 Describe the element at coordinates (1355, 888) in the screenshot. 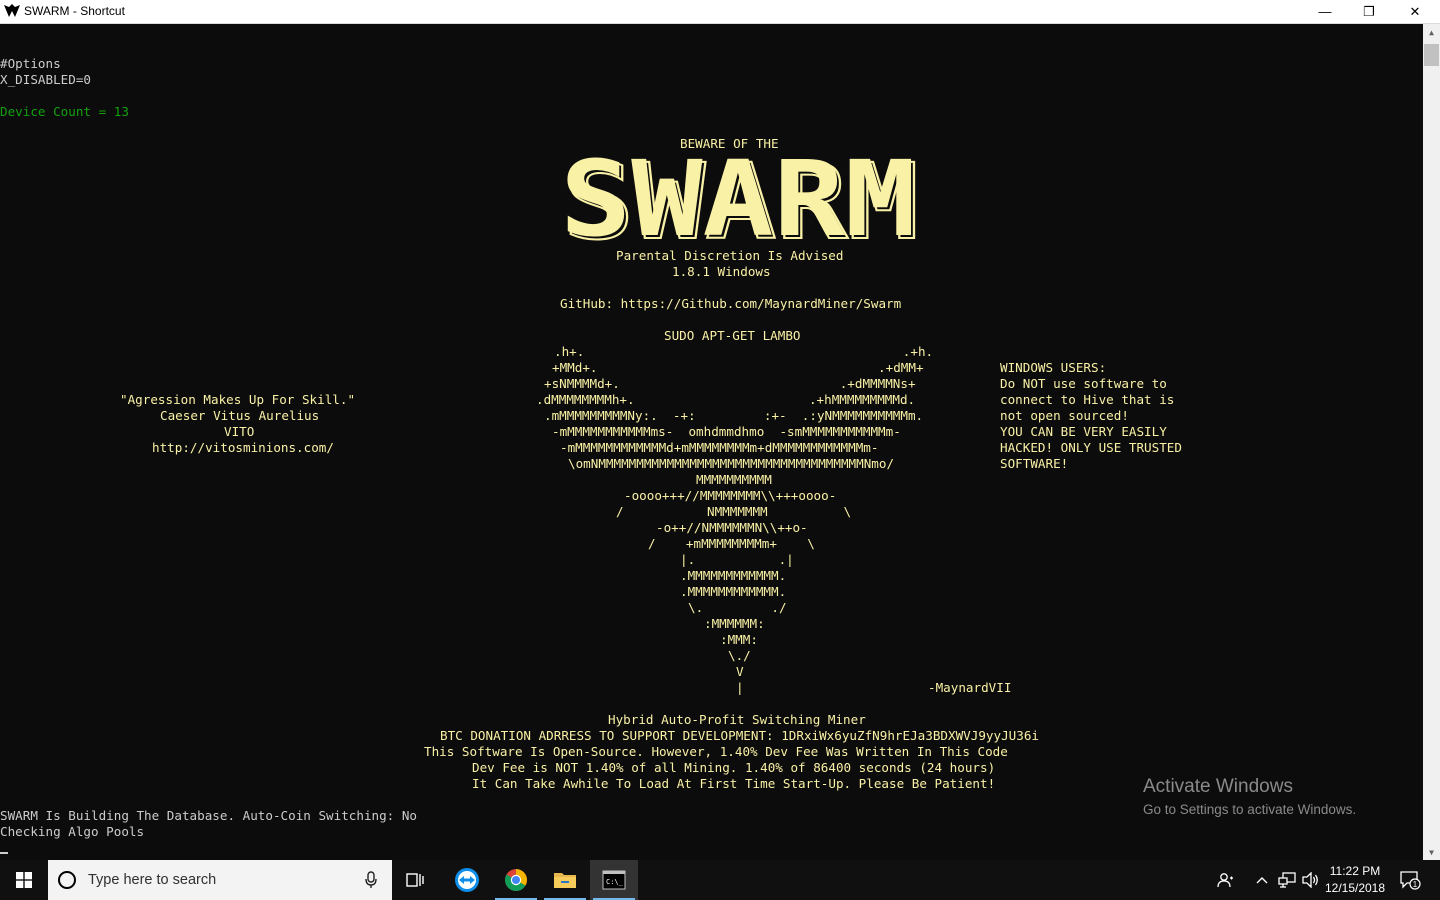

I see `clock-date: 12/15/2018` at that location.